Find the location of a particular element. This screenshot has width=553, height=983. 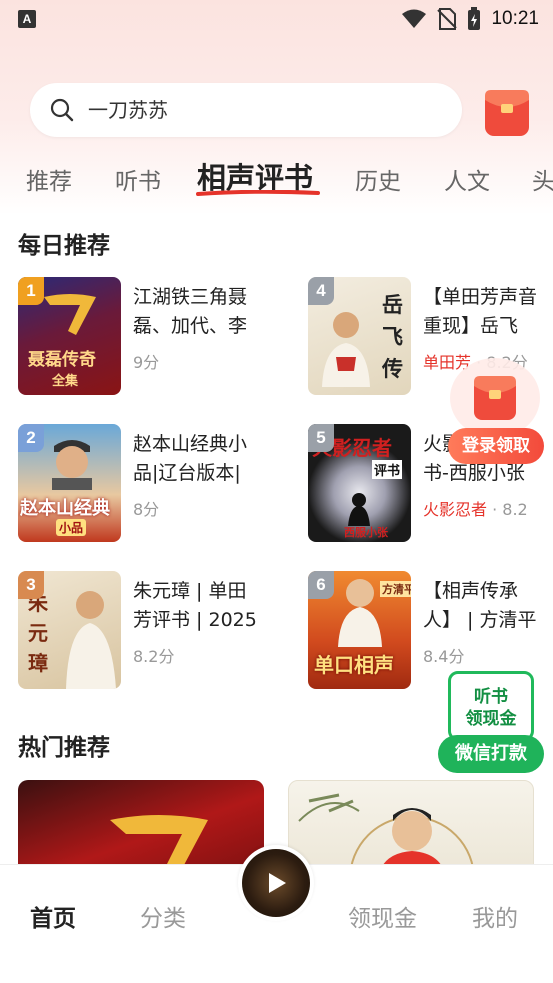

tab-humanities: 人文 is located at coordinates (467, 179).